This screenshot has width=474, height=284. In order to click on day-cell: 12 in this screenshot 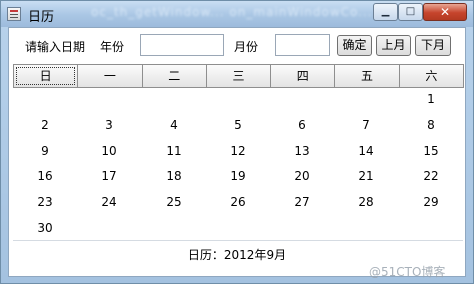, I will do `click(238, 151)`.